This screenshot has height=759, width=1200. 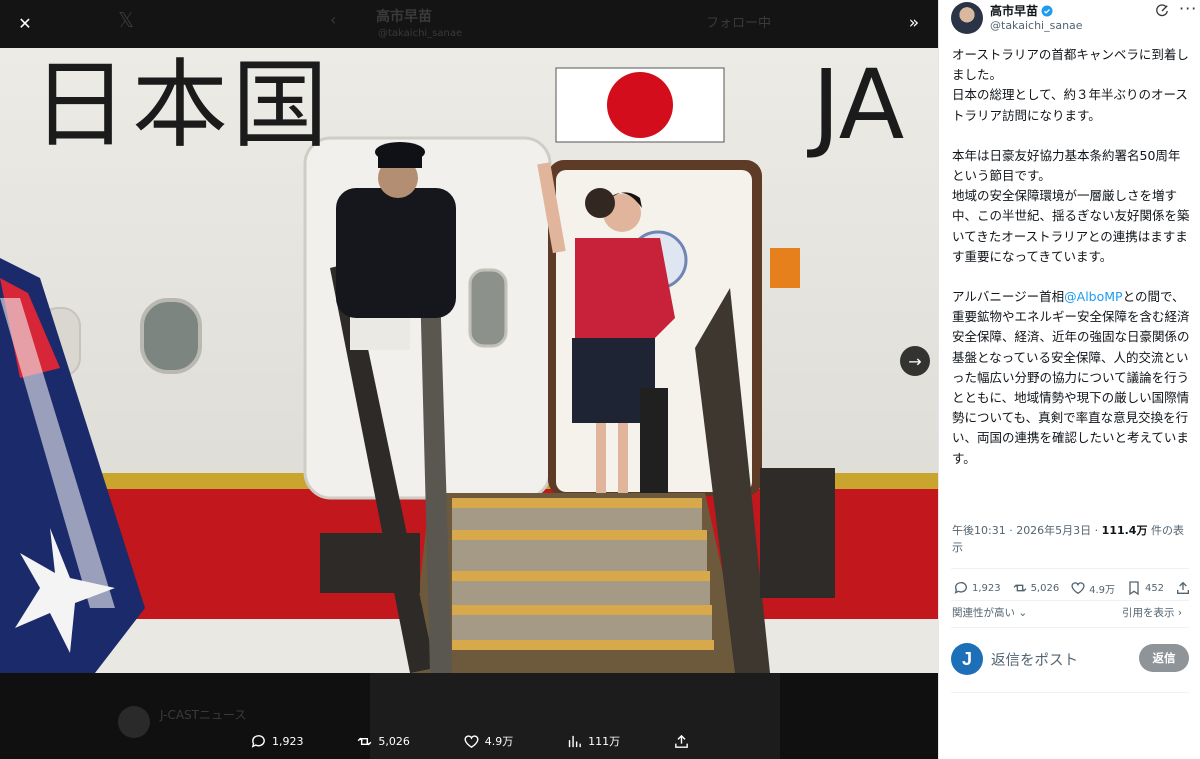 I want to click on quotes-label: 引用を表示, so click(x=1148, y=613).